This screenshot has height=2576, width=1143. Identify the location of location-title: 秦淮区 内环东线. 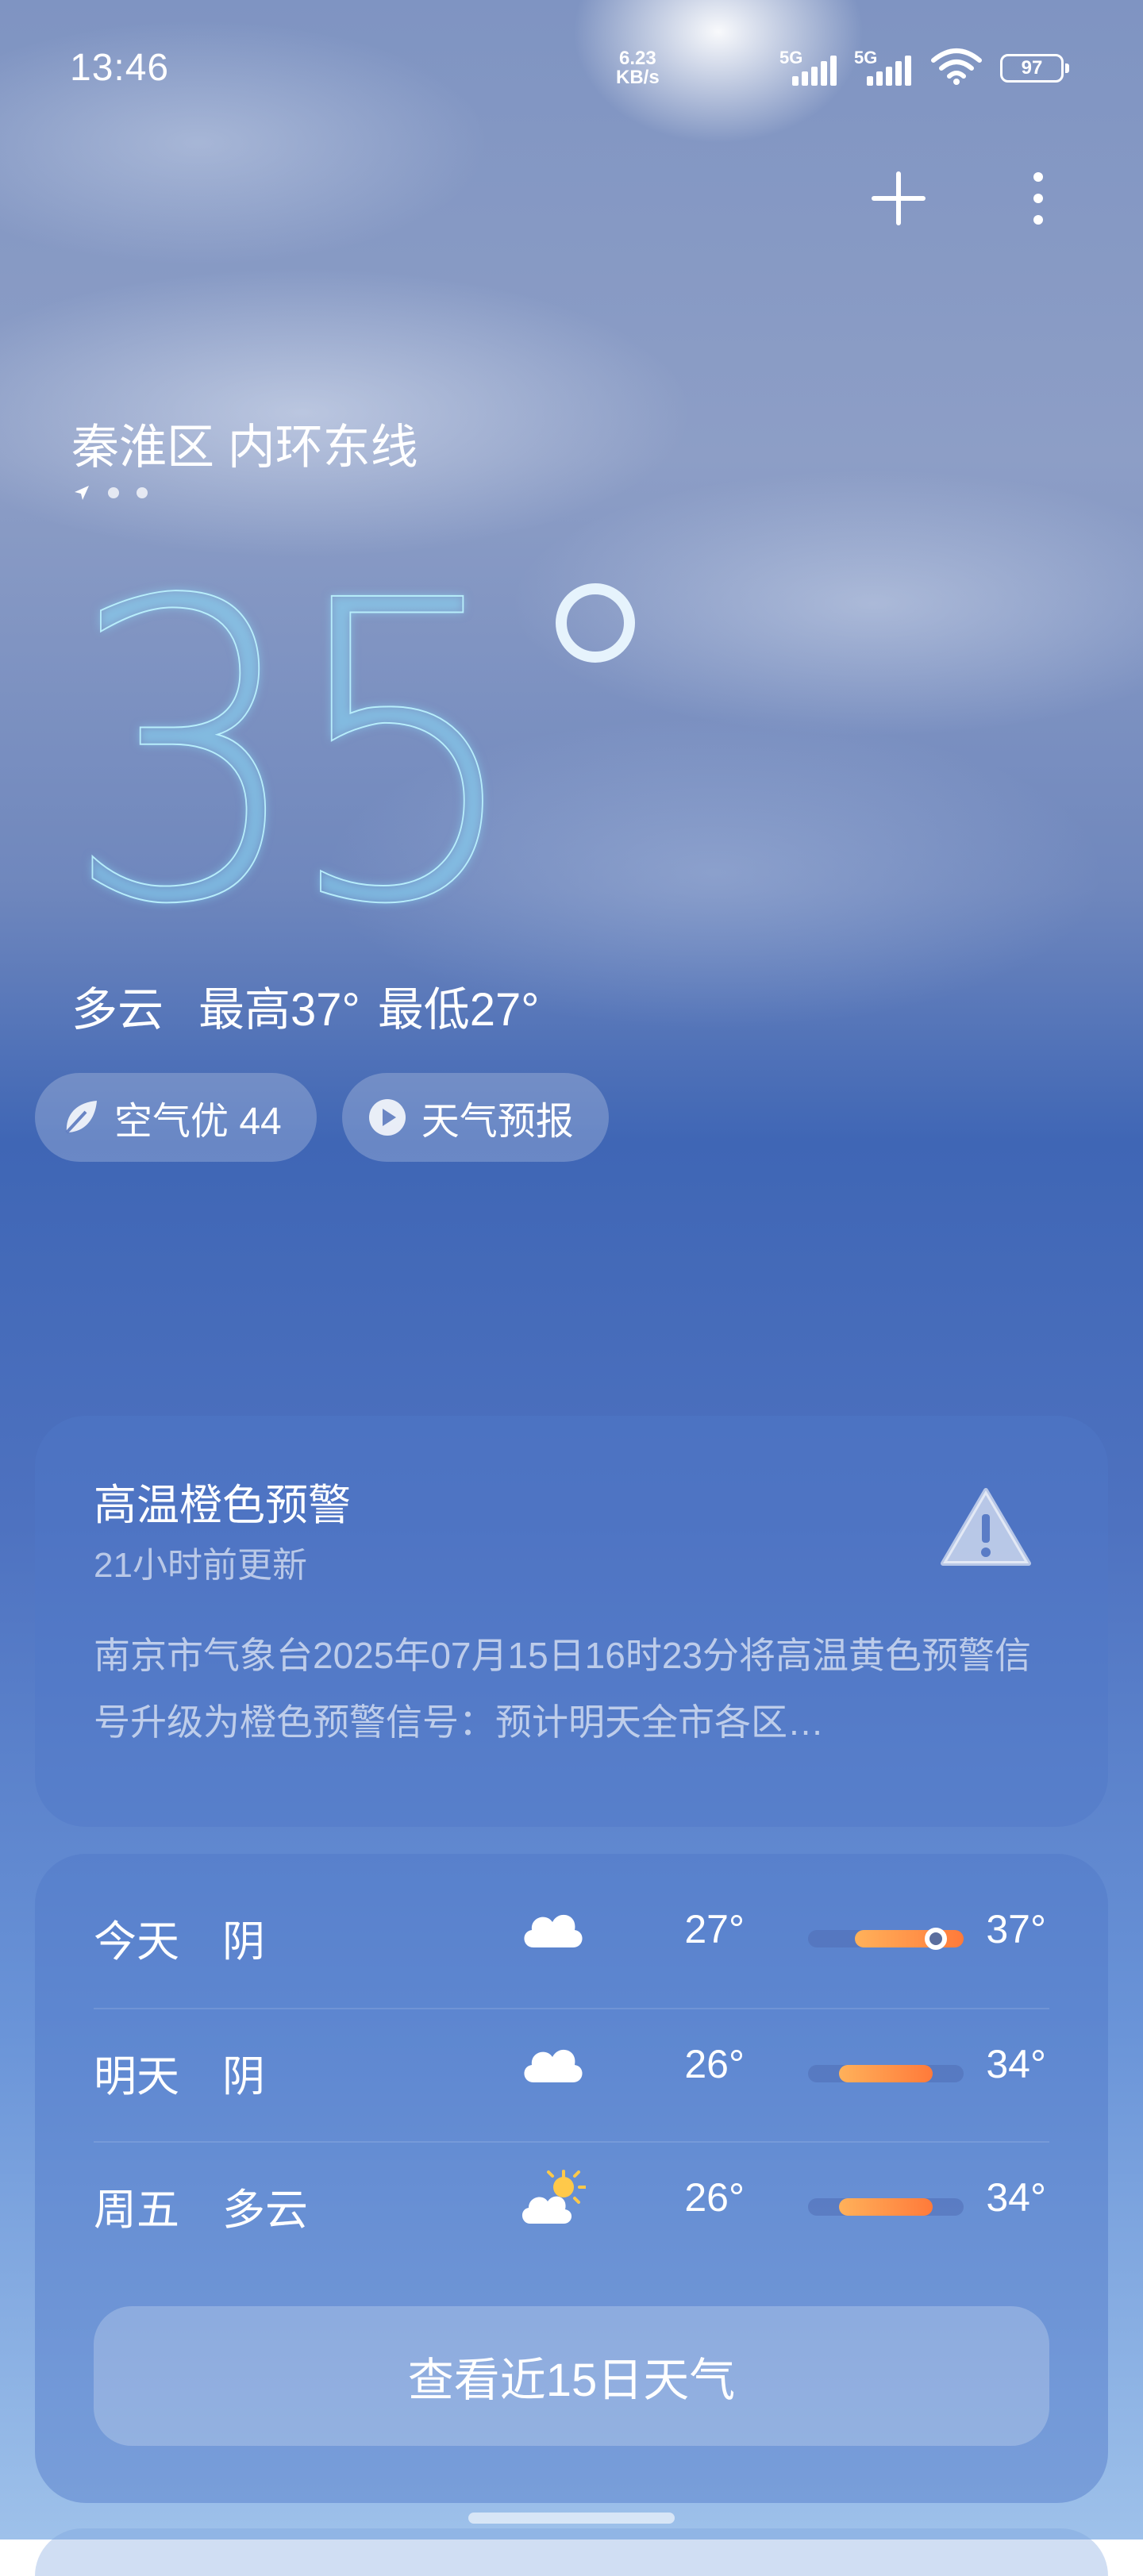
(244, 443).